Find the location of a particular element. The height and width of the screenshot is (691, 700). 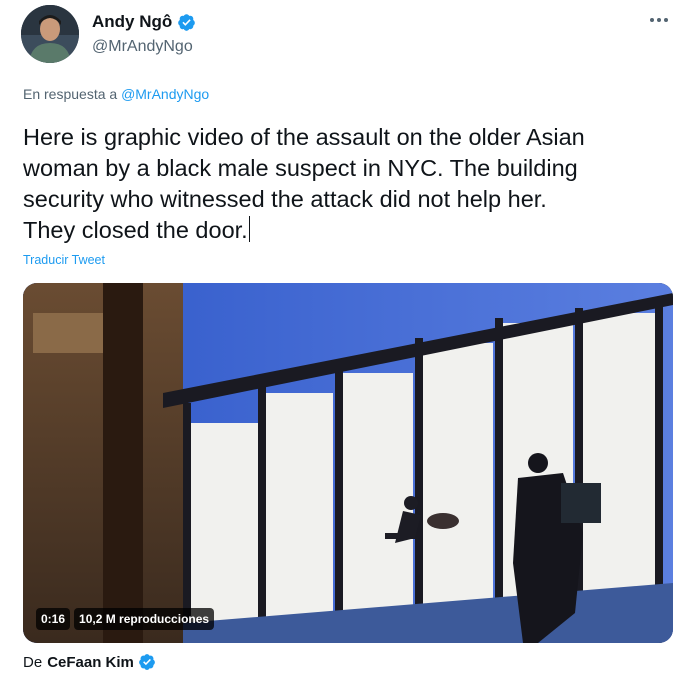

reply-context: En respuesta a @MrAndyNgo is located at coordinates (116, 94).